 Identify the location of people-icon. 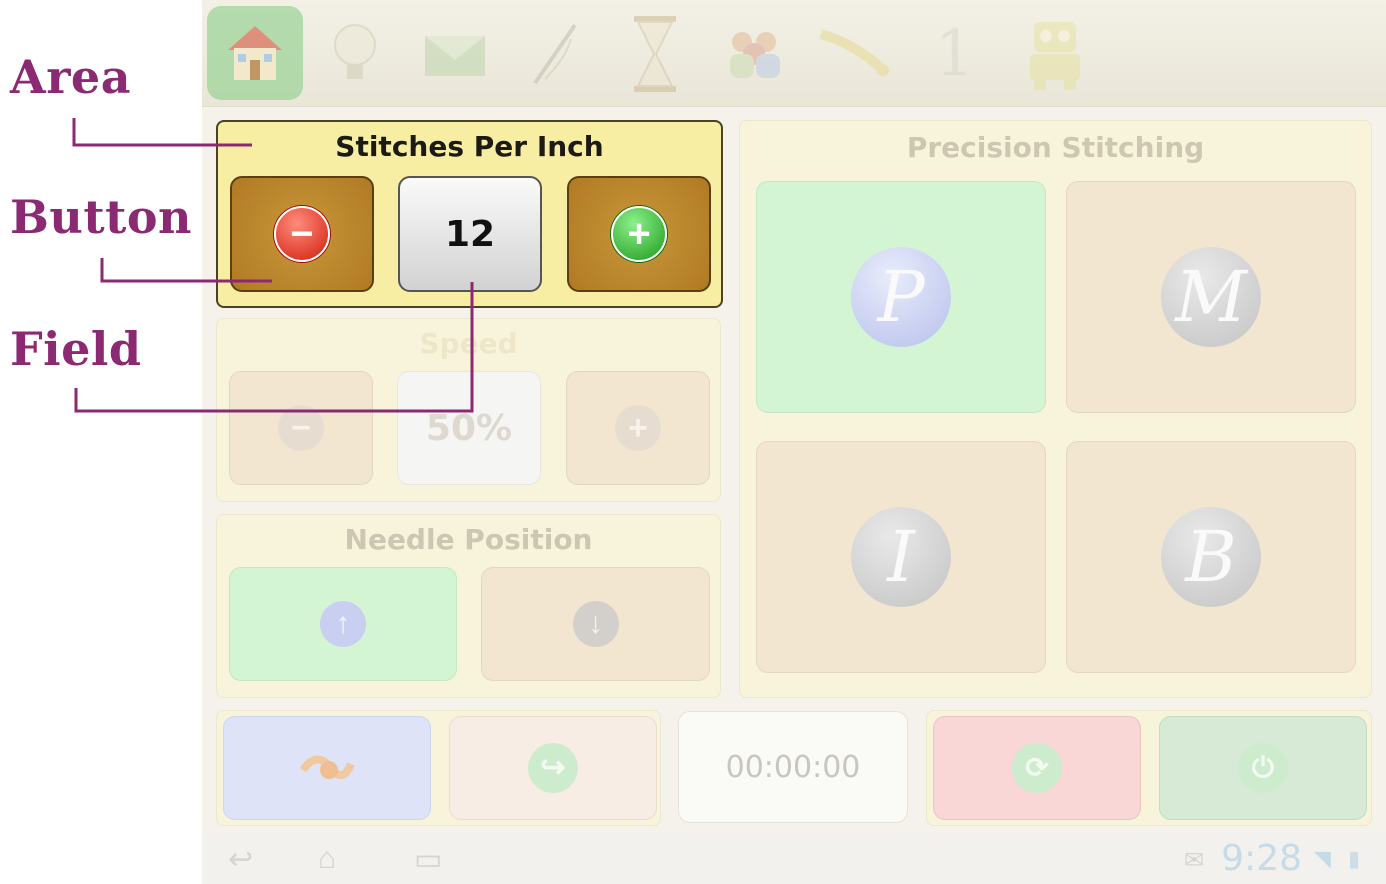
(755, 54).